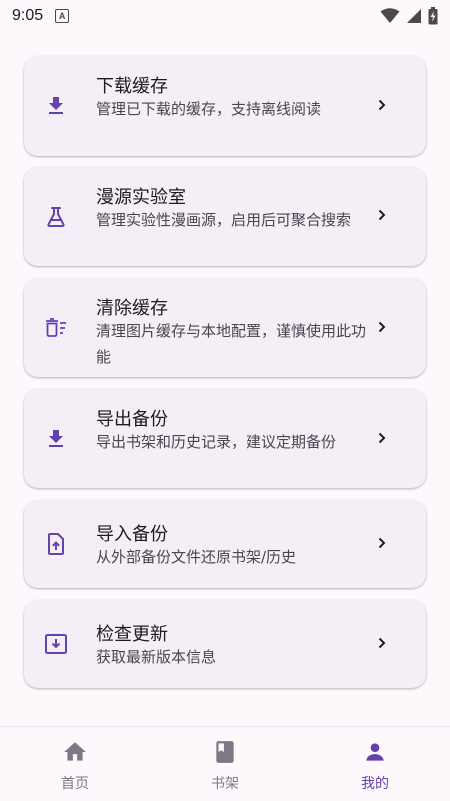 Image resolution: width=450 pixels, height=801 pixels. Describe the element at coordinates (414, 16) in the screenshot. I see `signal-icon` at that location.